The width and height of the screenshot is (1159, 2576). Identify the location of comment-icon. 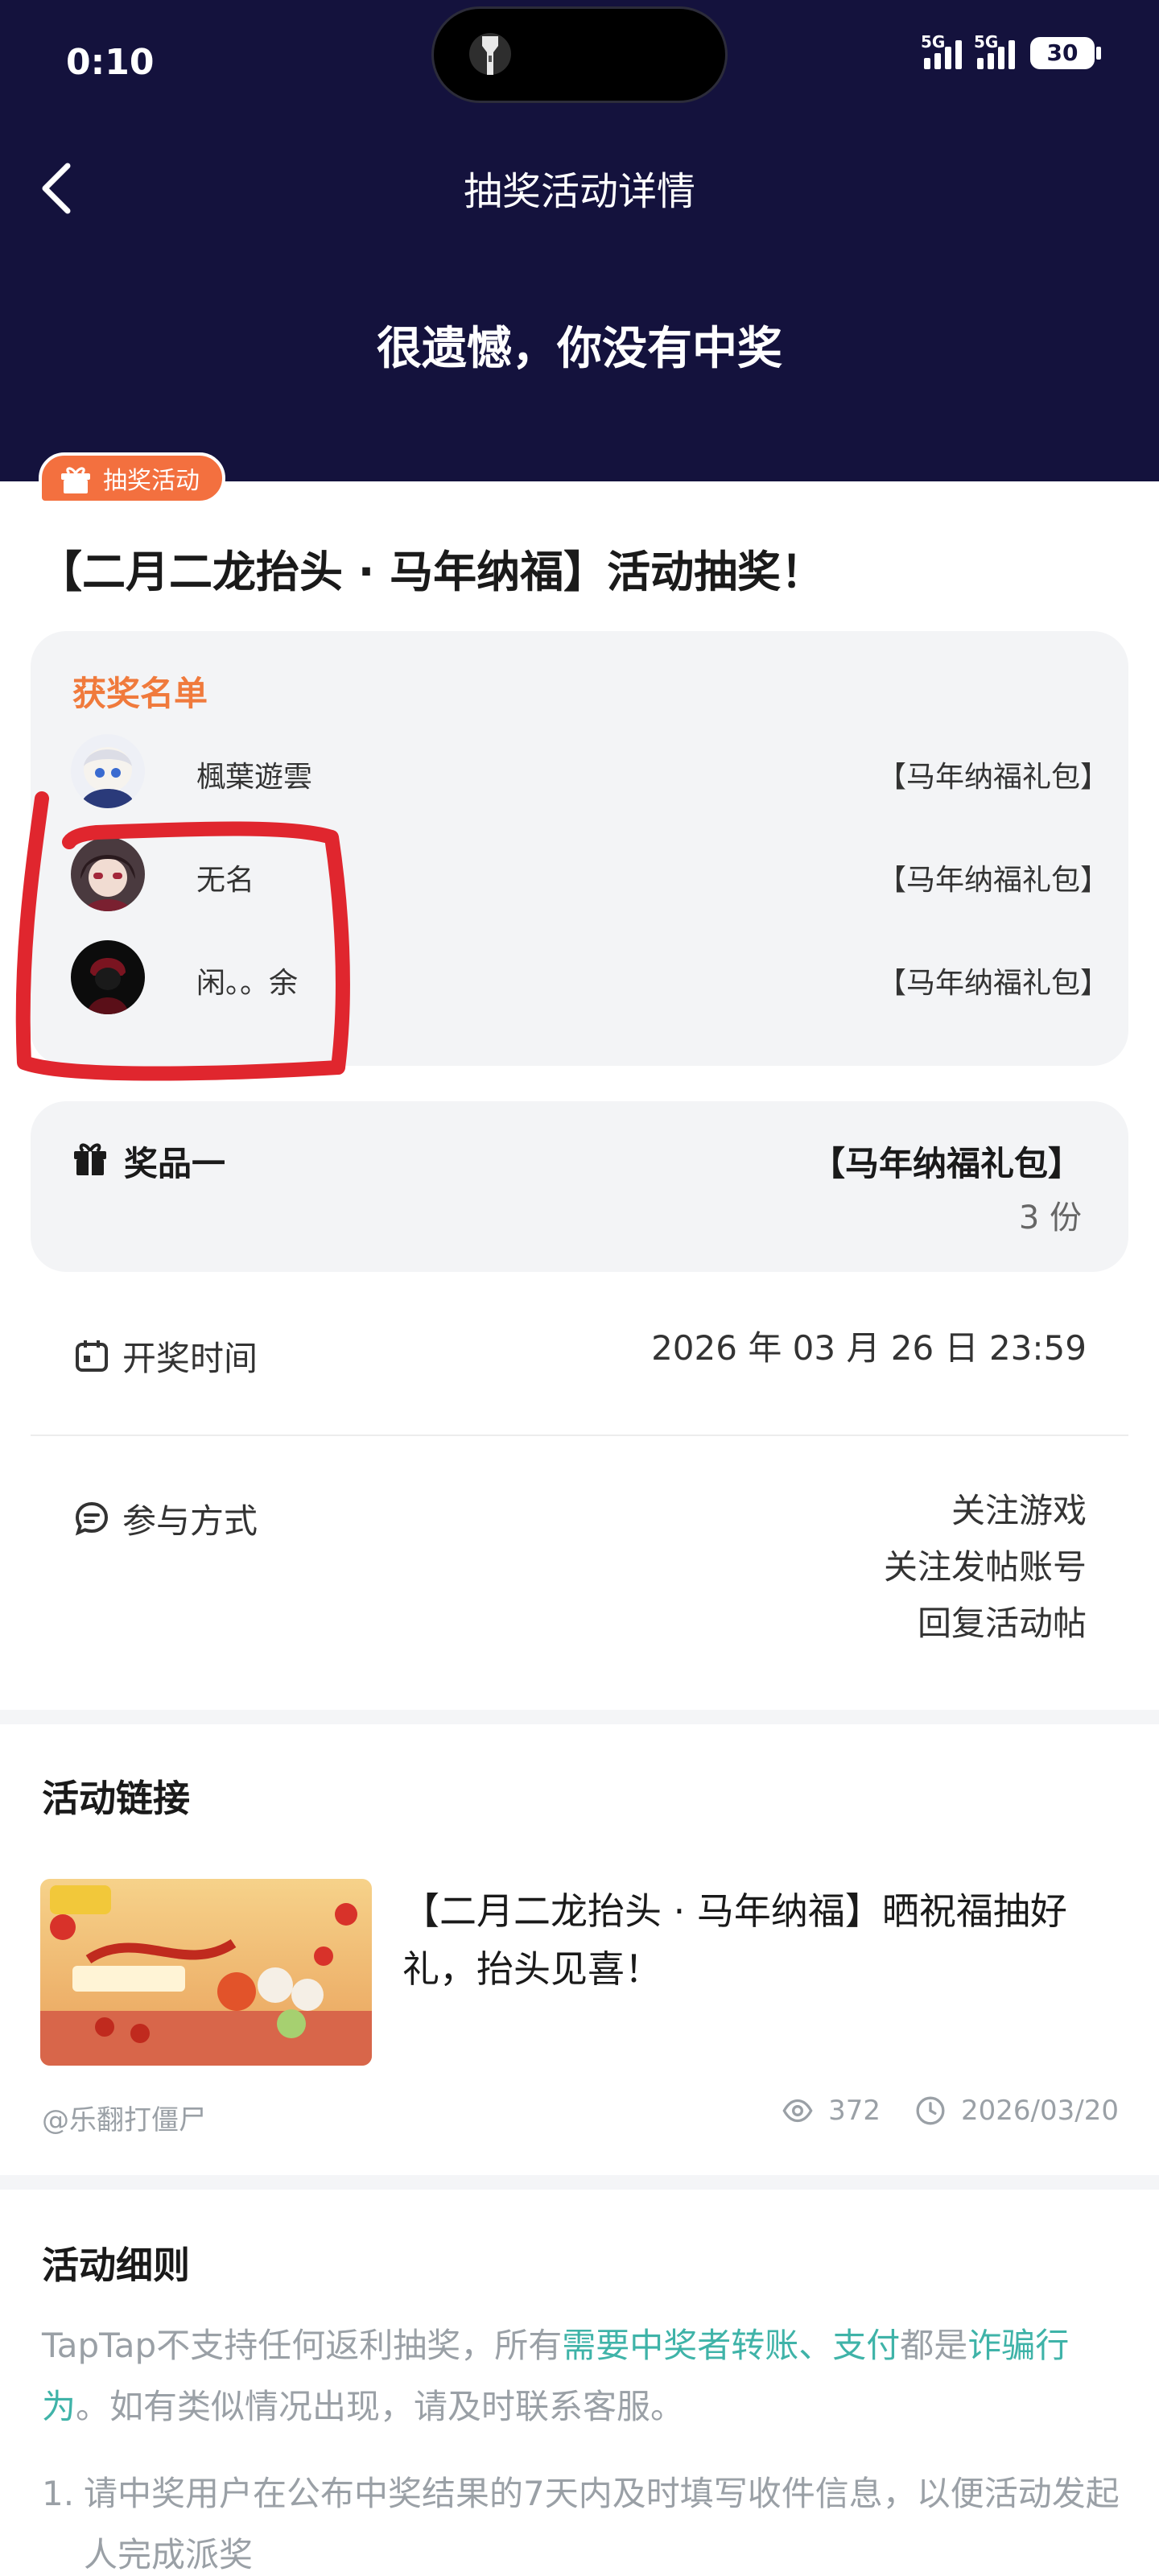
(92, 1518).